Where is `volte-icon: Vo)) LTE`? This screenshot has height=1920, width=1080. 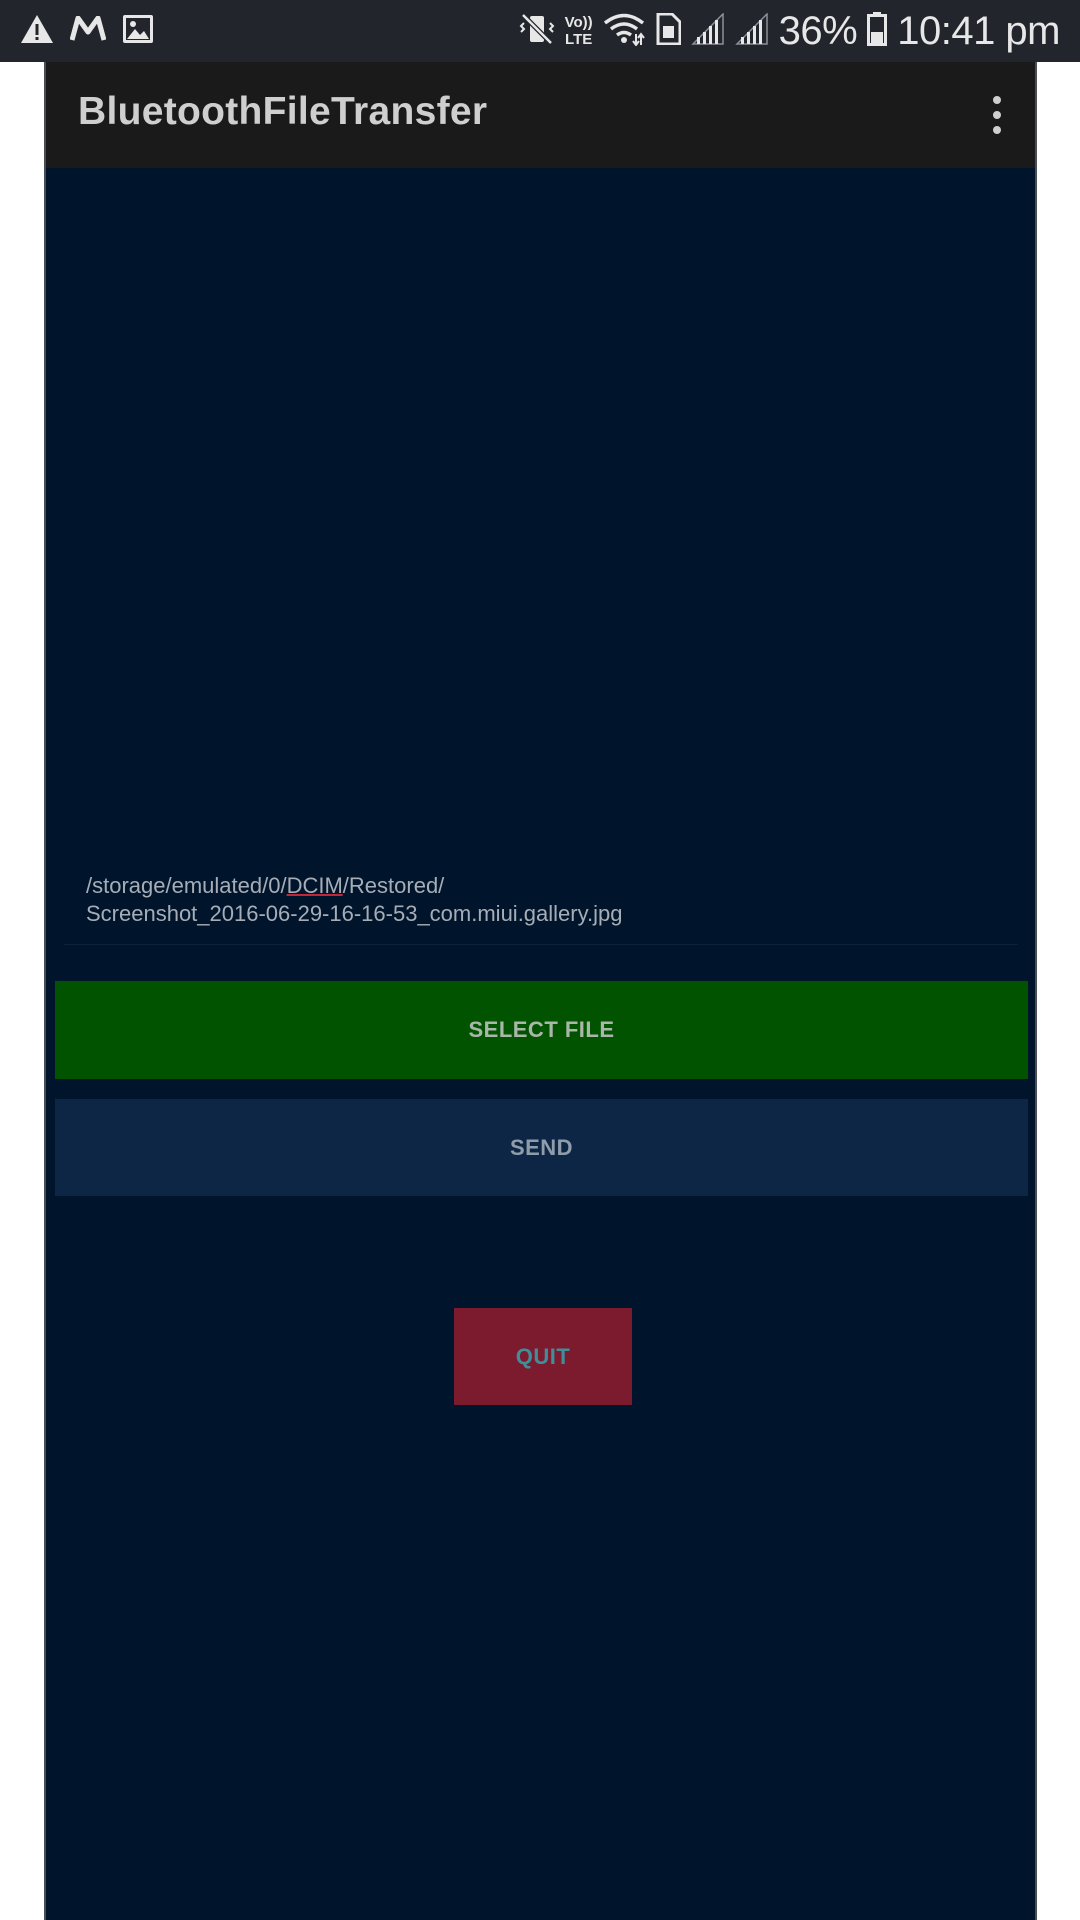
volte-icon: Vo)) LTE is located at coordinates (579, 31).